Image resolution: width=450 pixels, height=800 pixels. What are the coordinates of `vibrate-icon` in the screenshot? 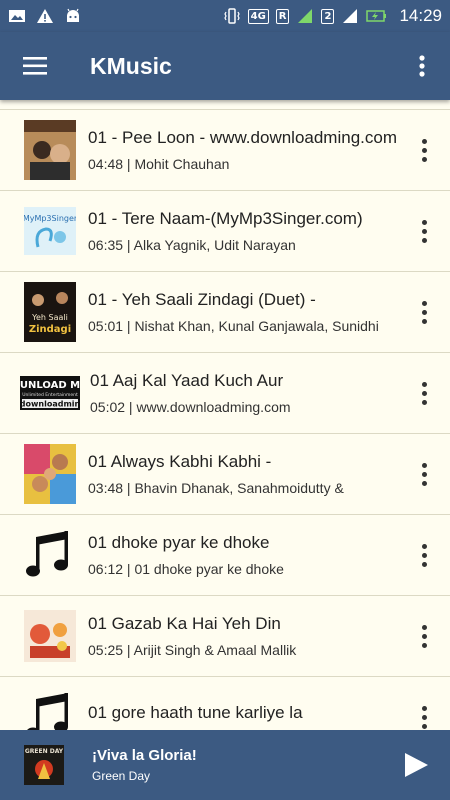 It's located at (231, 16).